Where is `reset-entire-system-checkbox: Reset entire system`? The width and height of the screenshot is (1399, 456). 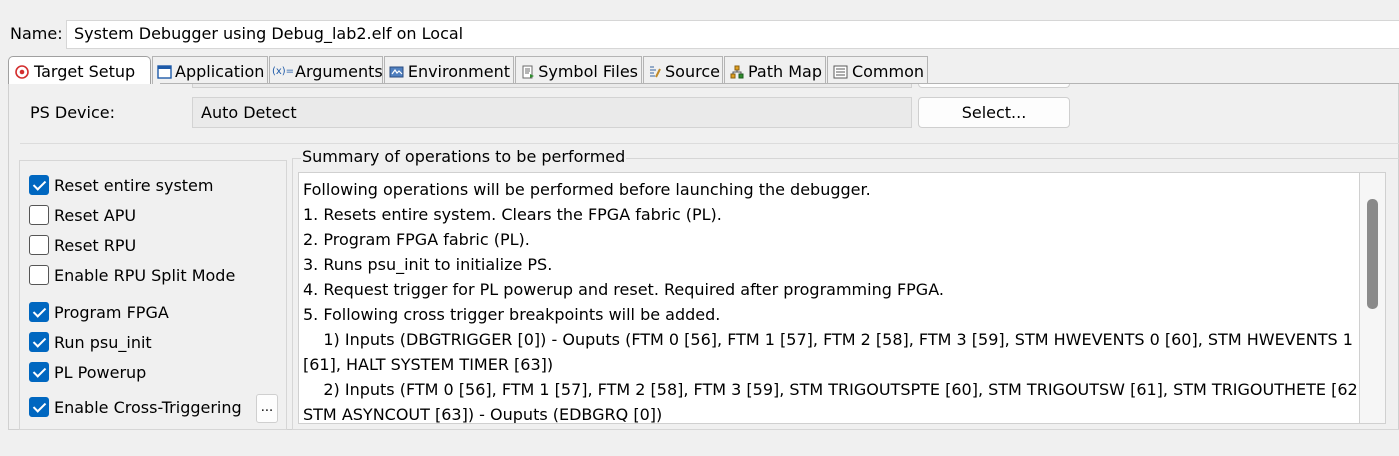 reset-entire-system-checkbox: Reset entire system is located at coordinates (121, 185).